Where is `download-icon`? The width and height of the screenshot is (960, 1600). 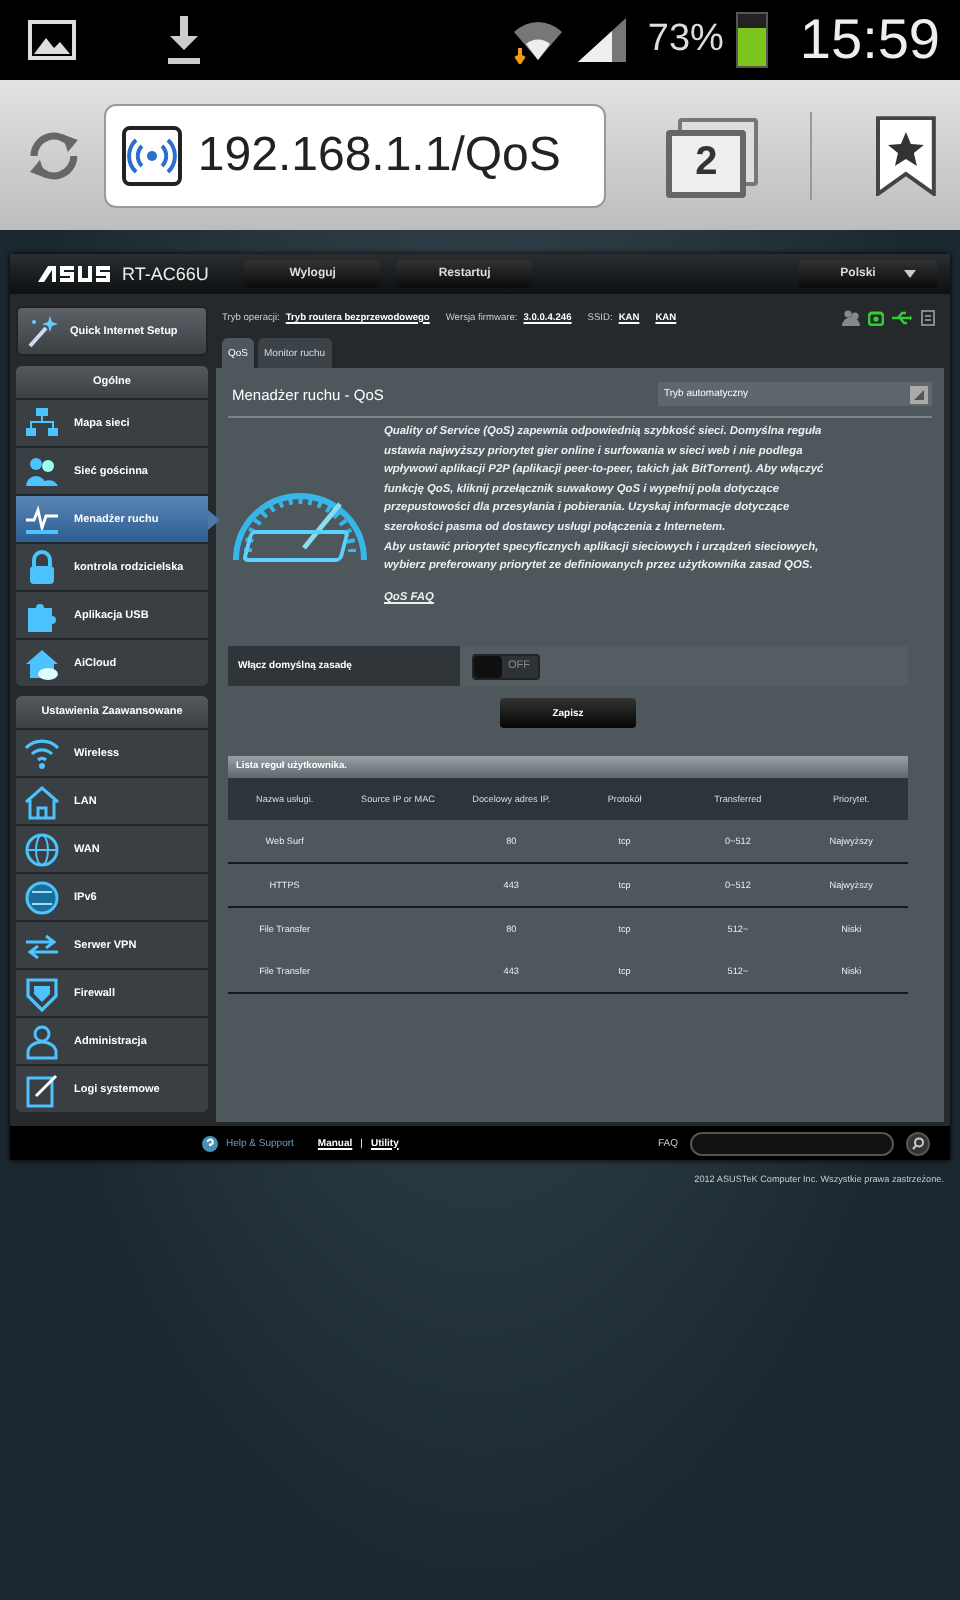
download-icon is located at coordinates (184, 40).